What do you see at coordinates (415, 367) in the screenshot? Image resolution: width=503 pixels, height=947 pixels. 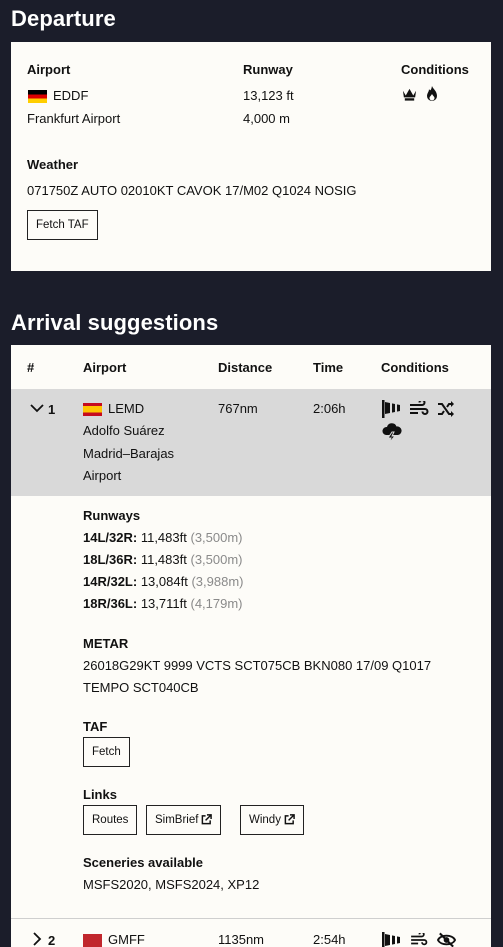 I see `col-header-conditions: Conditions` at bounding box center [415, 367].